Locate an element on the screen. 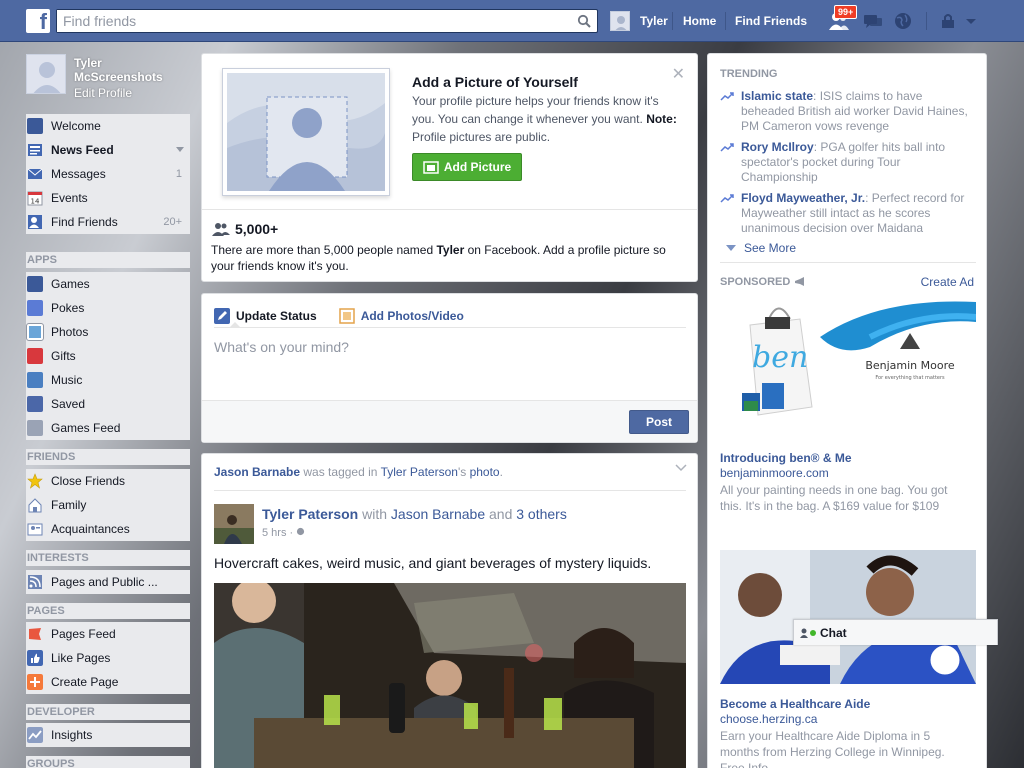 The width and height of the screenshot is (1024, 768). trending-heading: TRENDING is located at coordinates (749, 74).